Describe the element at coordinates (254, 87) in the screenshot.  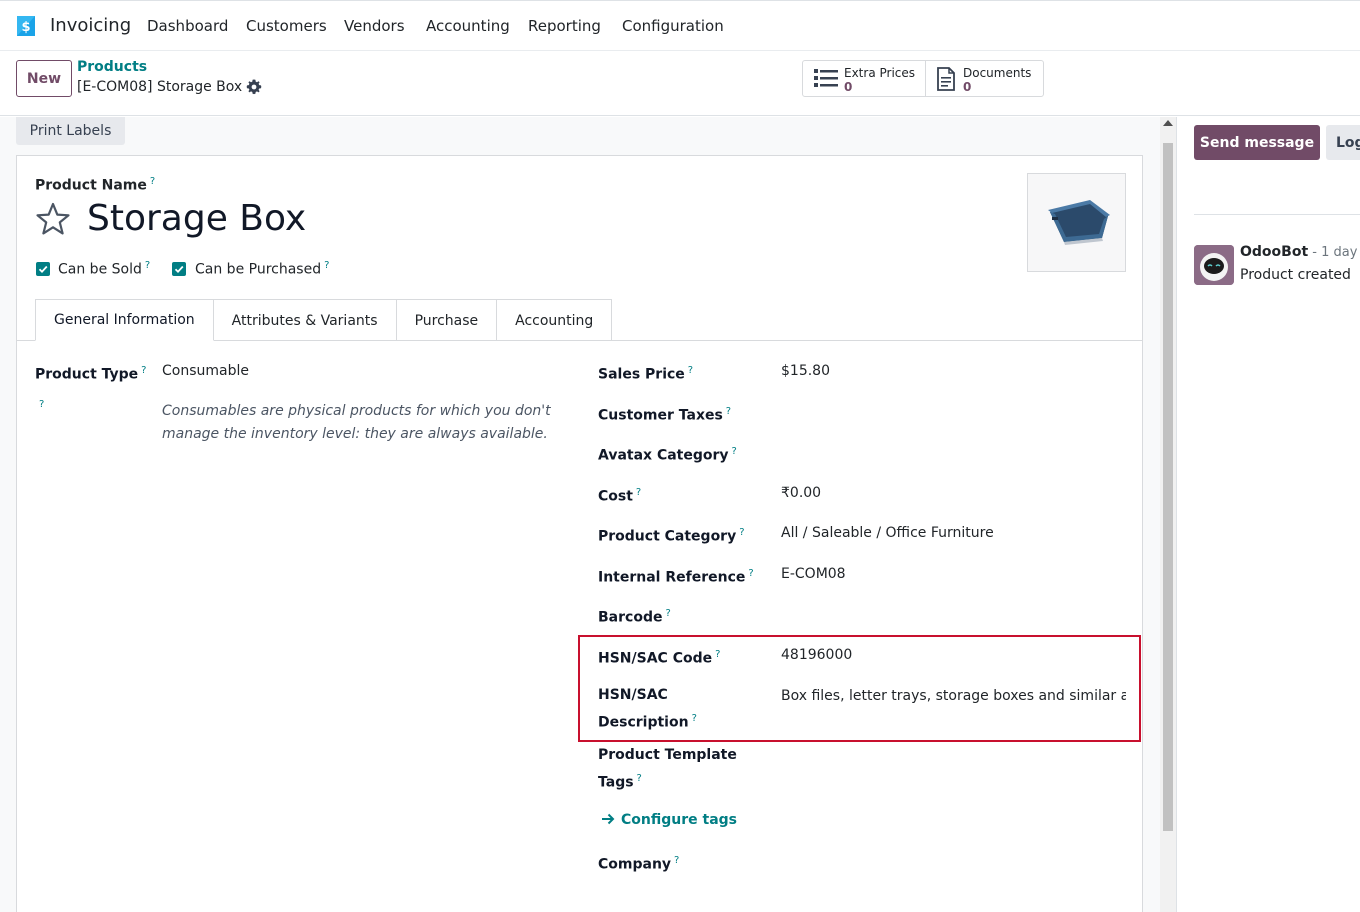
I see `gear-icon` at that location.